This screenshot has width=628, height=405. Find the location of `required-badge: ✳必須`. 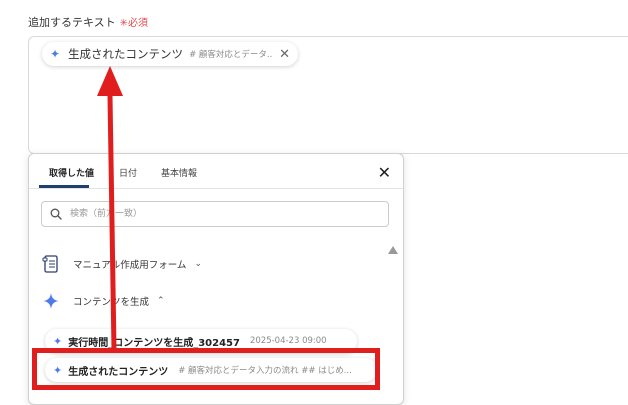

required-badge: ✳必須 is located at coordinates (134, 23).